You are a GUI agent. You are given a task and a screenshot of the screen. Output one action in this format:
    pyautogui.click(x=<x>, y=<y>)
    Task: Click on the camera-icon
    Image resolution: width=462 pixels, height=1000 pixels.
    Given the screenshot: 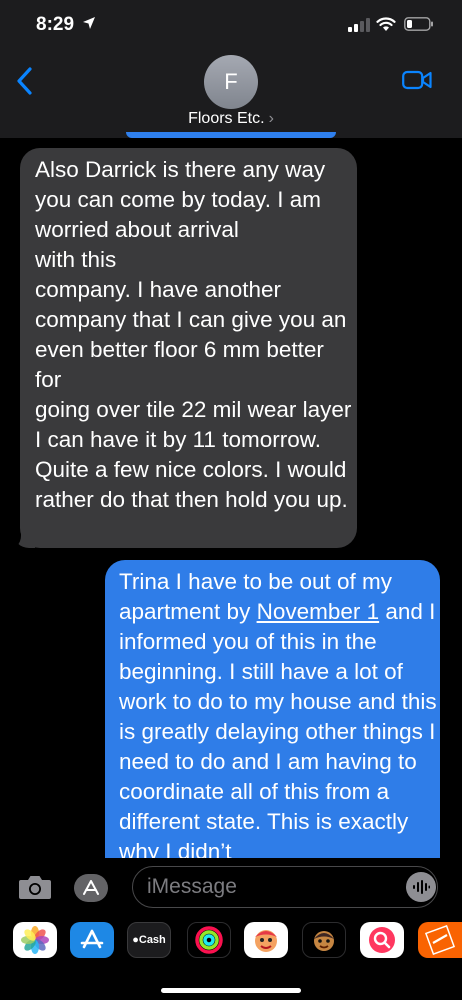 What is the action you would take?
    pyautogui.click(x=35, y=887)
    